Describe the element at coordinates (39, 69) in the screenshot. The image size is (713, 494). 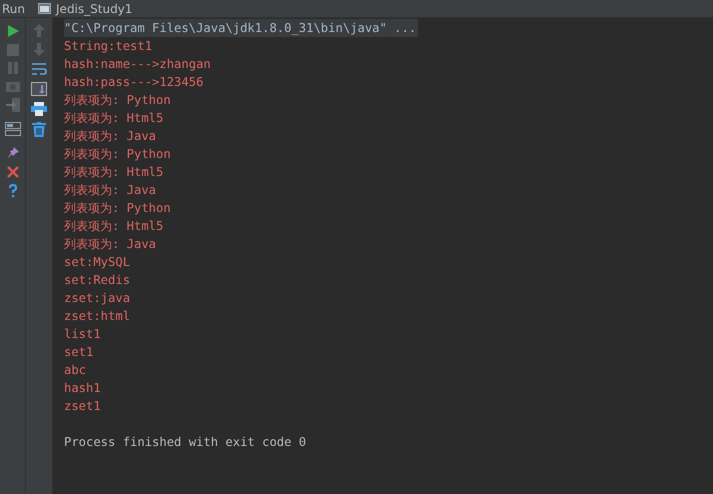
I see `soft-wrap-icon` at that location.